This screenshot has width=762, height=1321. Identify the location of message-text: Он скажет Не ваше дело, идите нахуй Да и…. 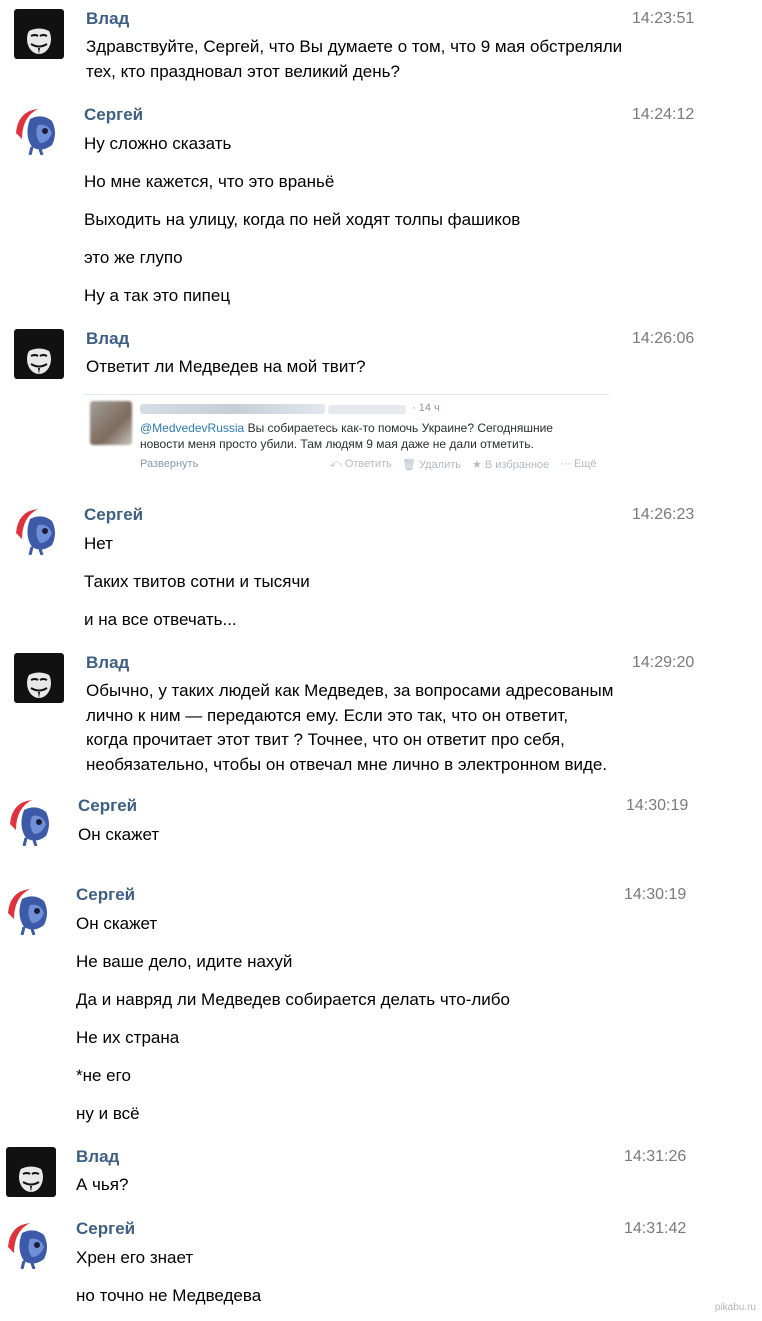
(293, 1018).